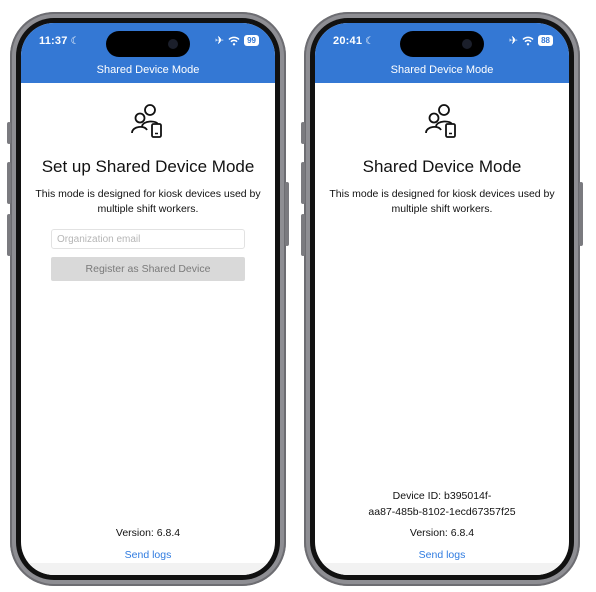 This screenshot has width=596, height=592. Describe the element at coordinates (53, 41) in the screenshot. I see `status-time-text: 11:37` at that location.